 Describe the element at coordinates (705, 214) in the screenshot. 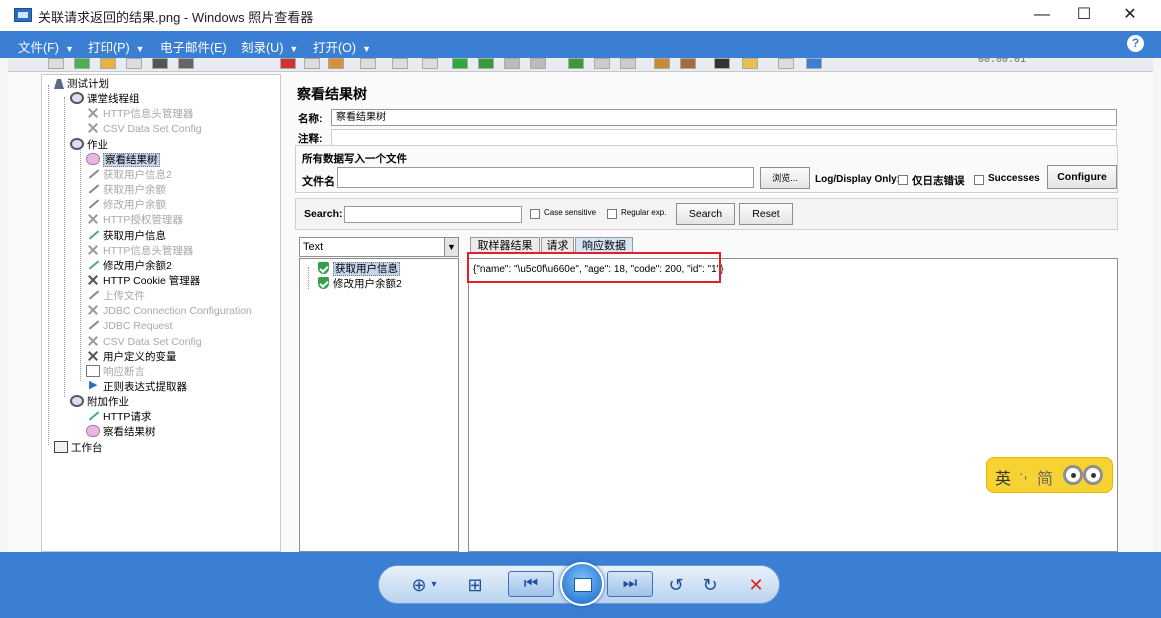

I see `search-button: Search` at that location.